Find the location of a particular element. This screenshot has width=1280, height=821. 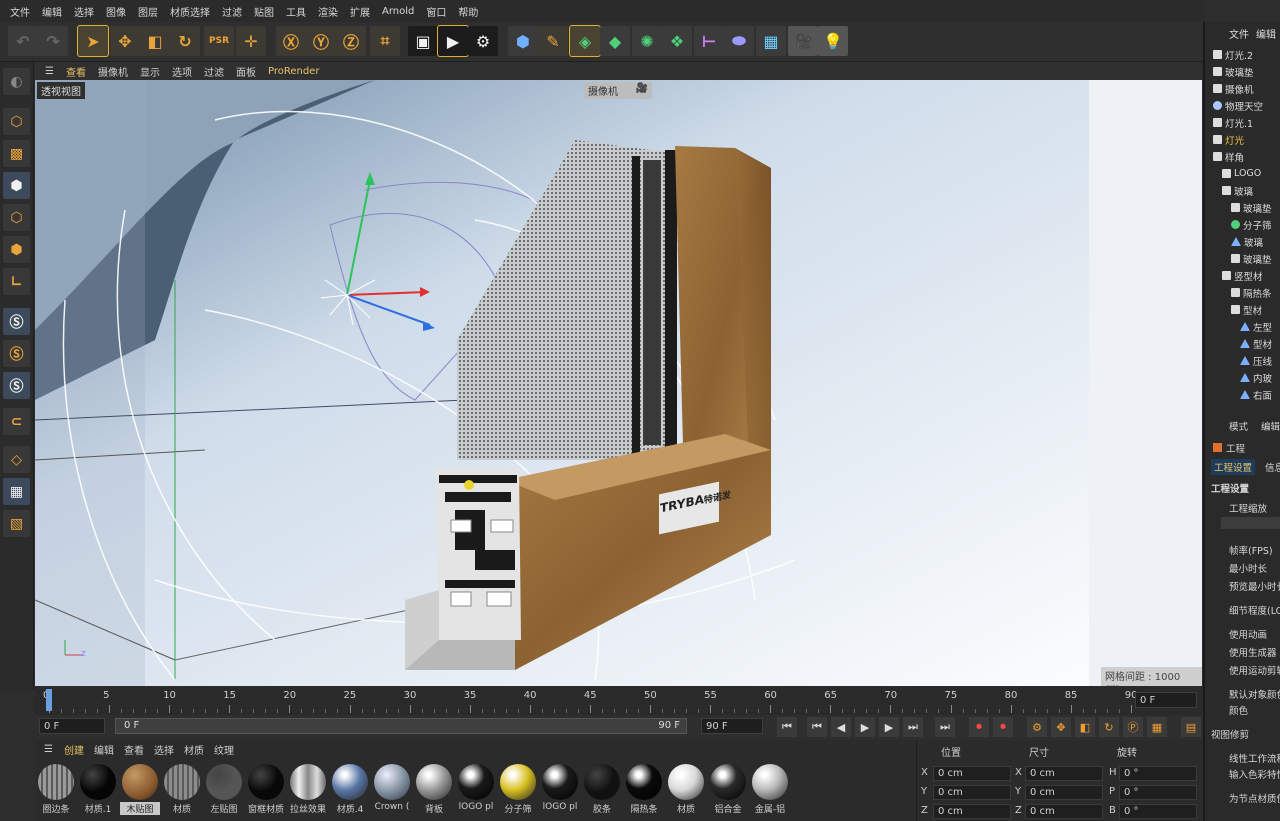

current-frame-field: 0 F is located at coordinates (1166, 700).